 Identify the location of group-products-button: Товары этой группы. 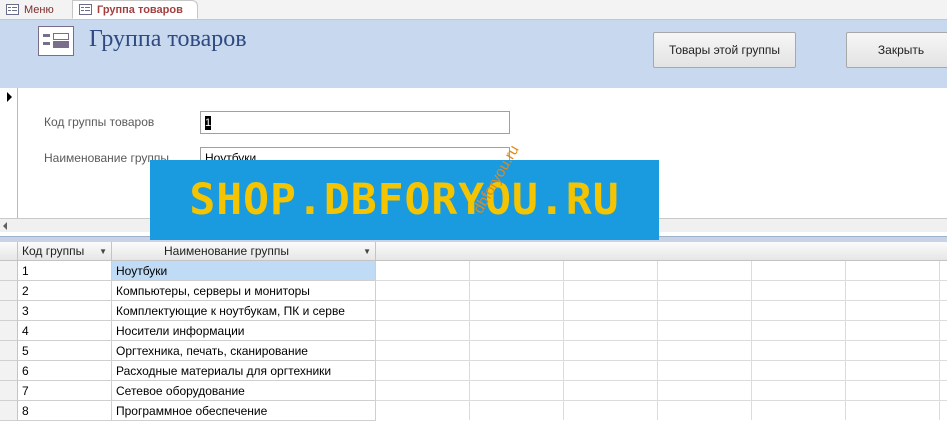
(724, 50).